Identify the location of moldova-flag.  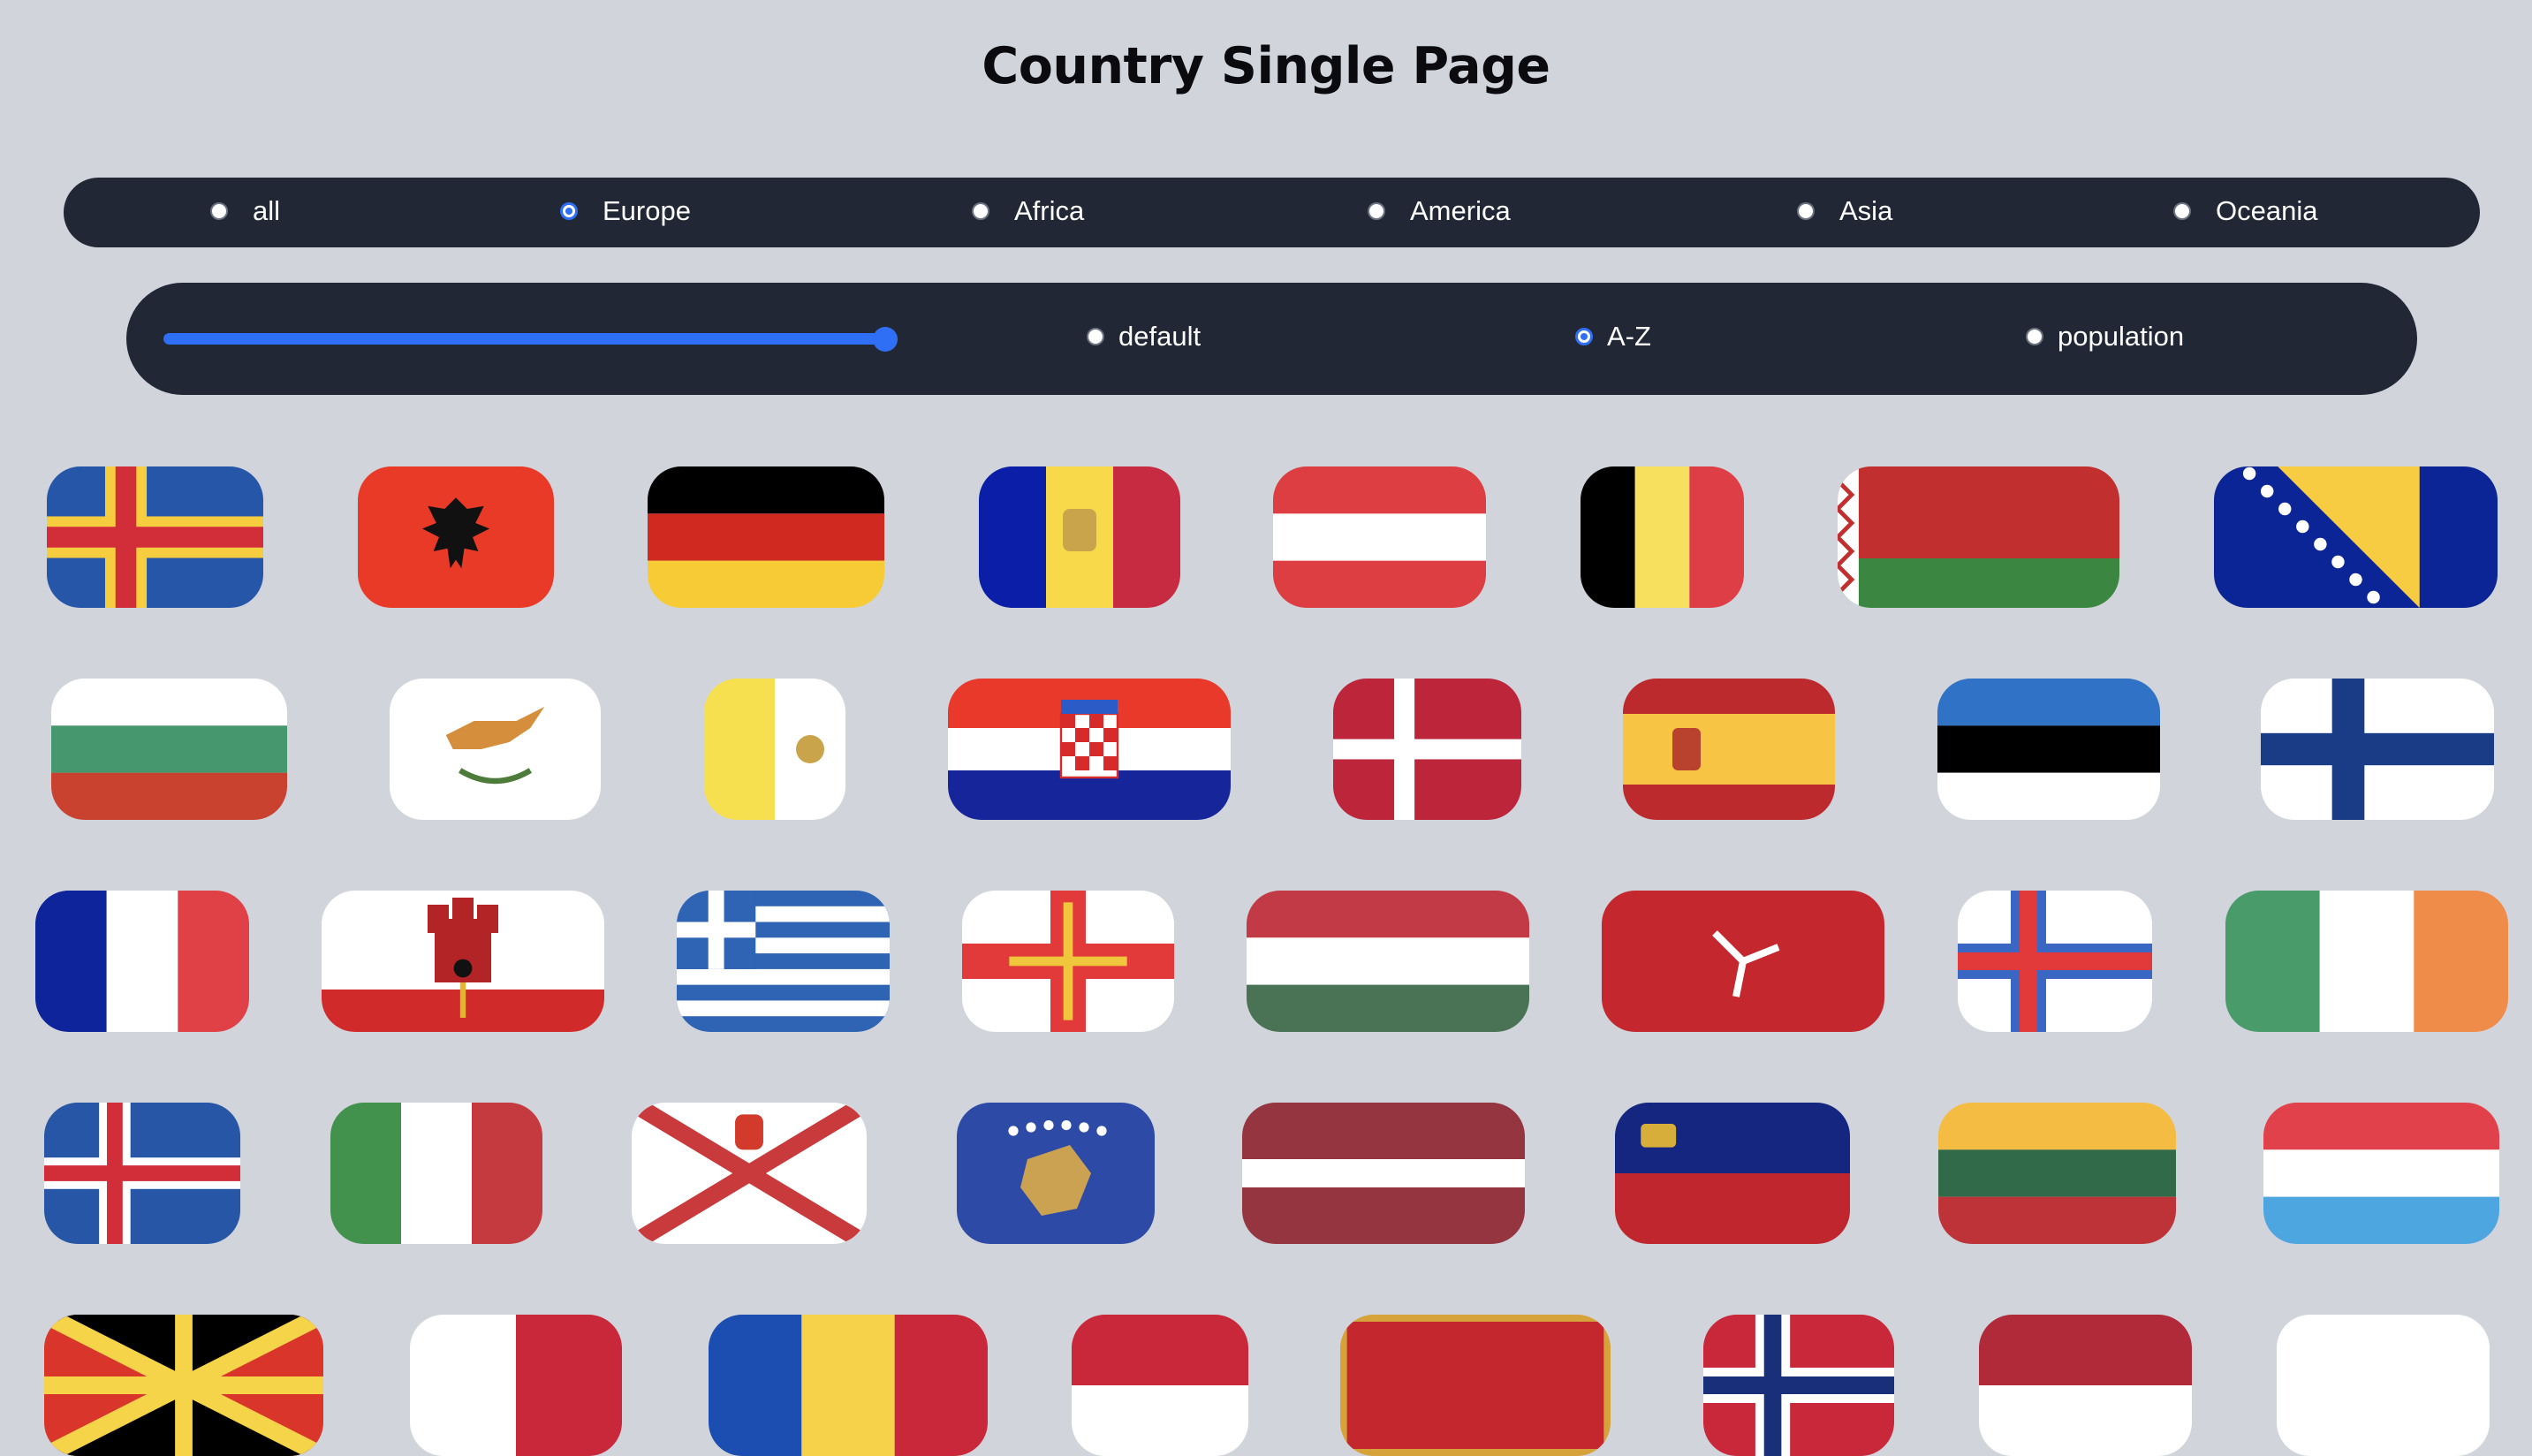
(848, 1385).